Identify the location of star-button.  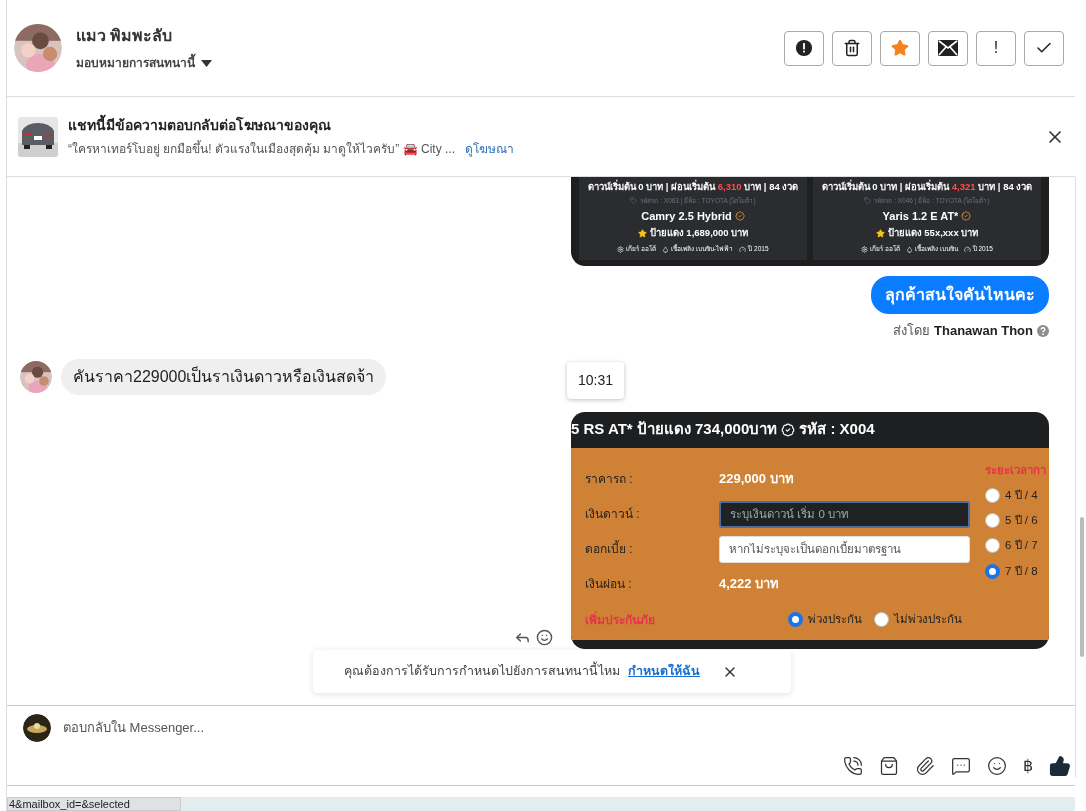
(900, 48).